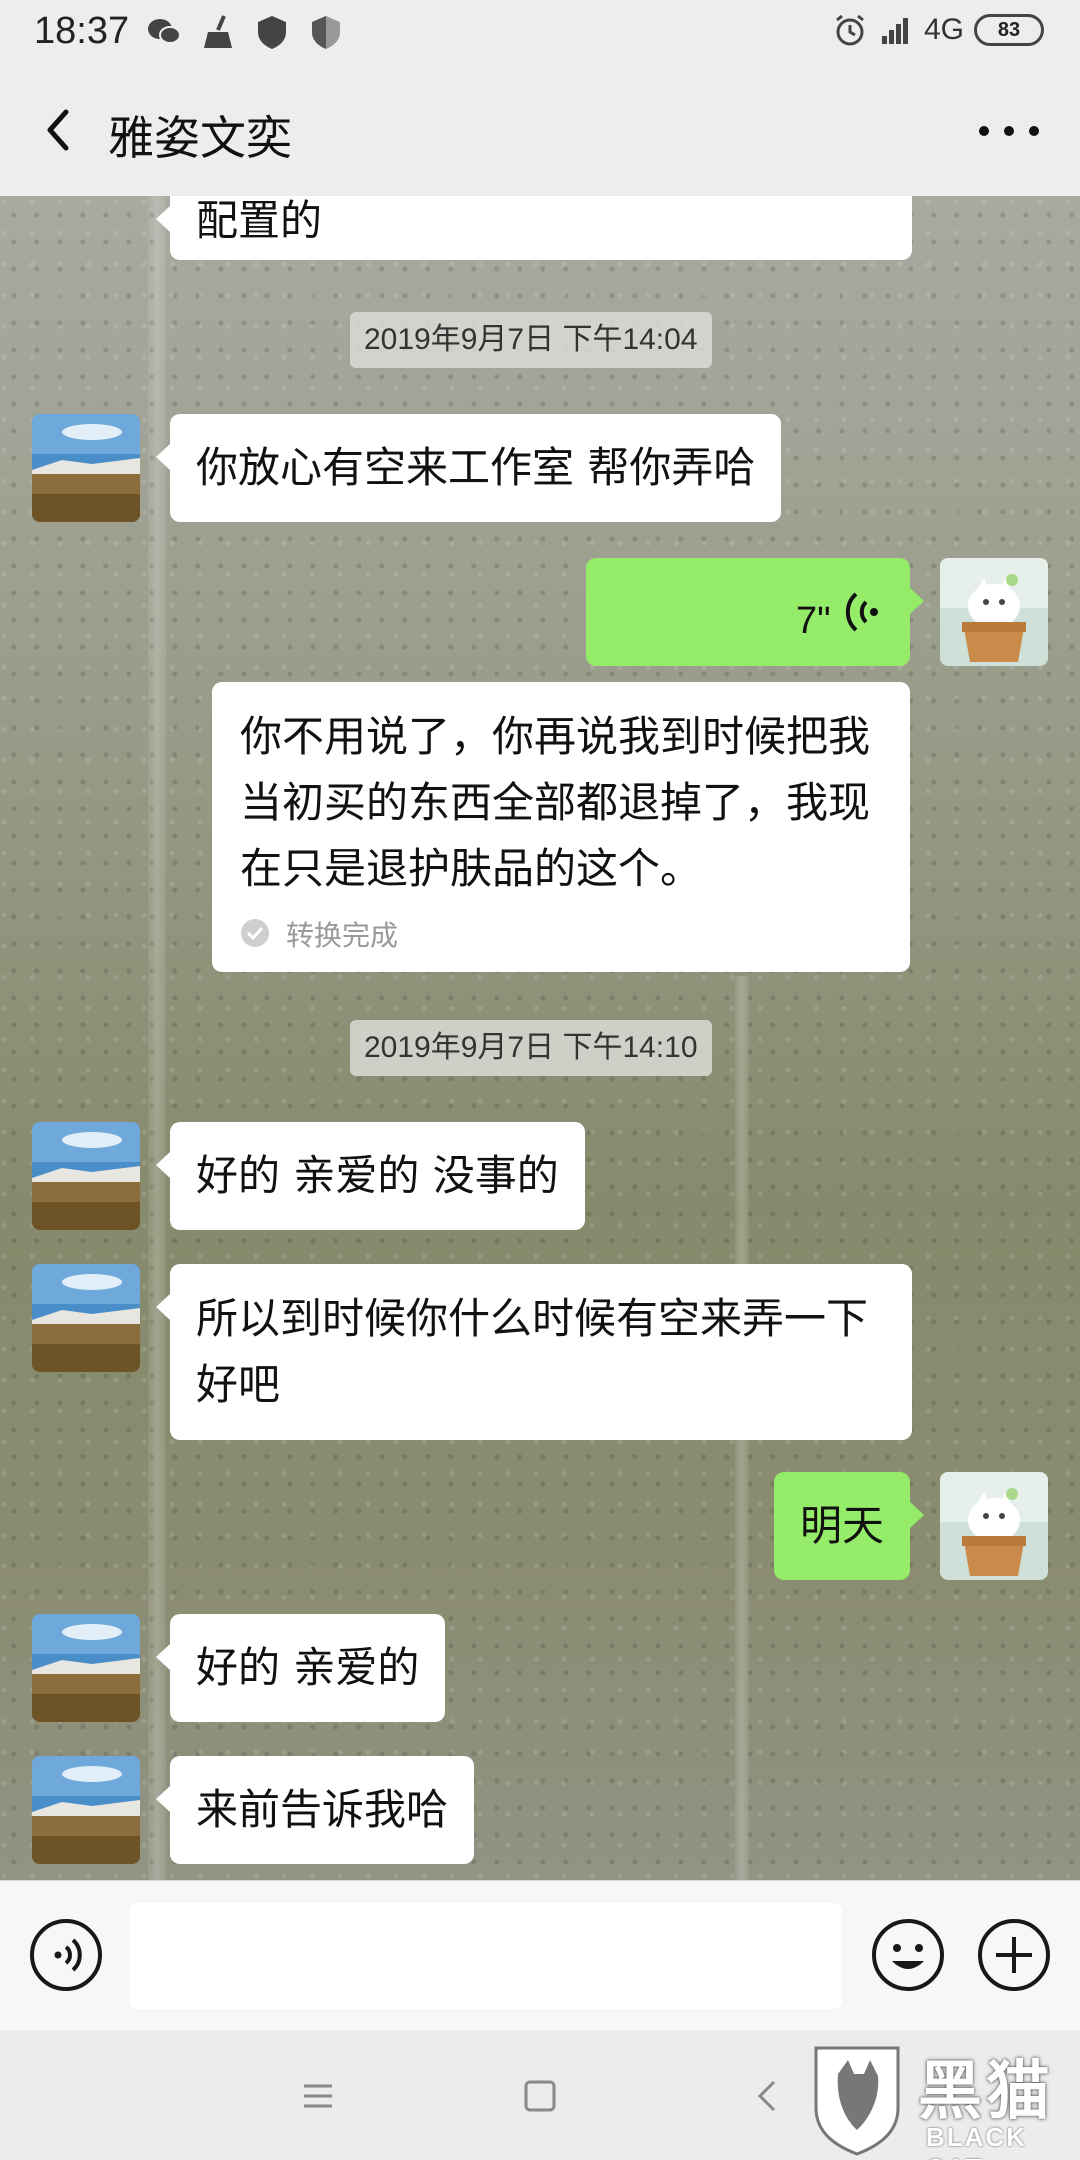 The height and width of the screenshot is (2160, 1080). Describe the element at coordinates (1014, 1955) in the screenshot. I see `plus-icon` at that location.